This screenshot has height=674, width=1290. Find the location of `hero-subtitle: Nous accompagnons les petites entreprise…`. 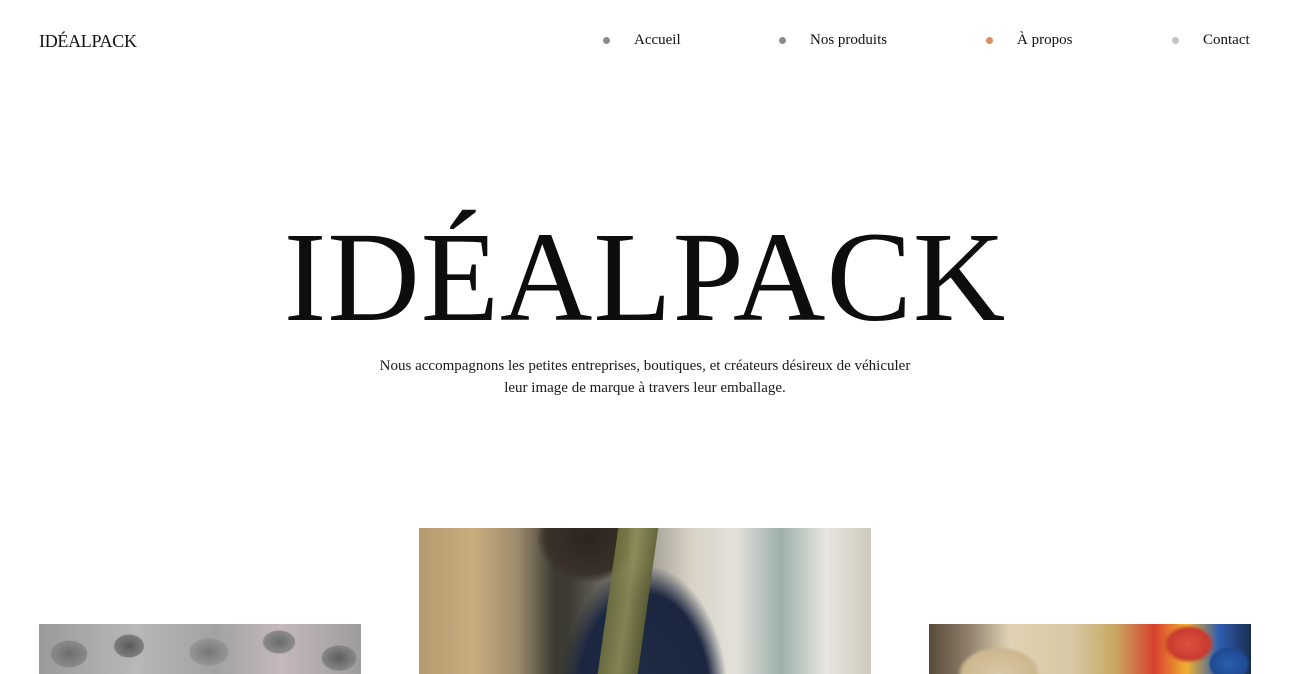

hero-subtitle: Nous accompagnons les petites entreprise… is located at coordinates (645, 377).